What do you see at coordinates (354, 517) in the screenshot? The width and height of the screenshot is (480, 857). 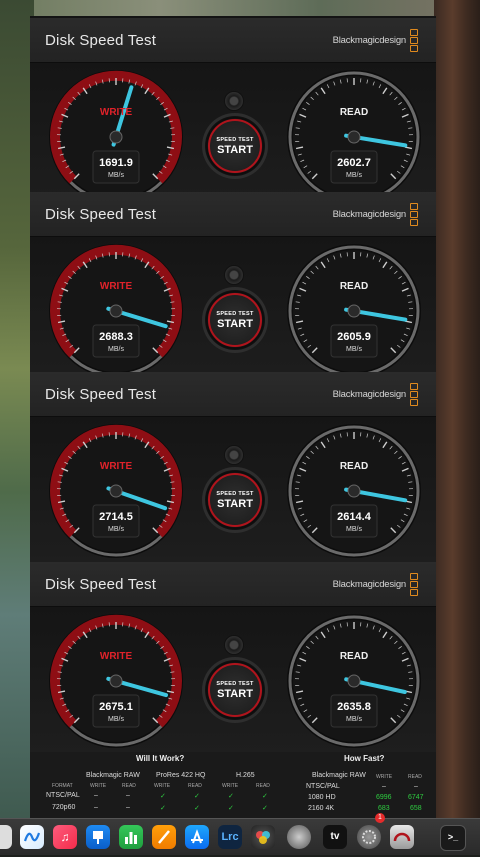 I see `read-speed-value: 2614.4` at bounding box center [354, 517].